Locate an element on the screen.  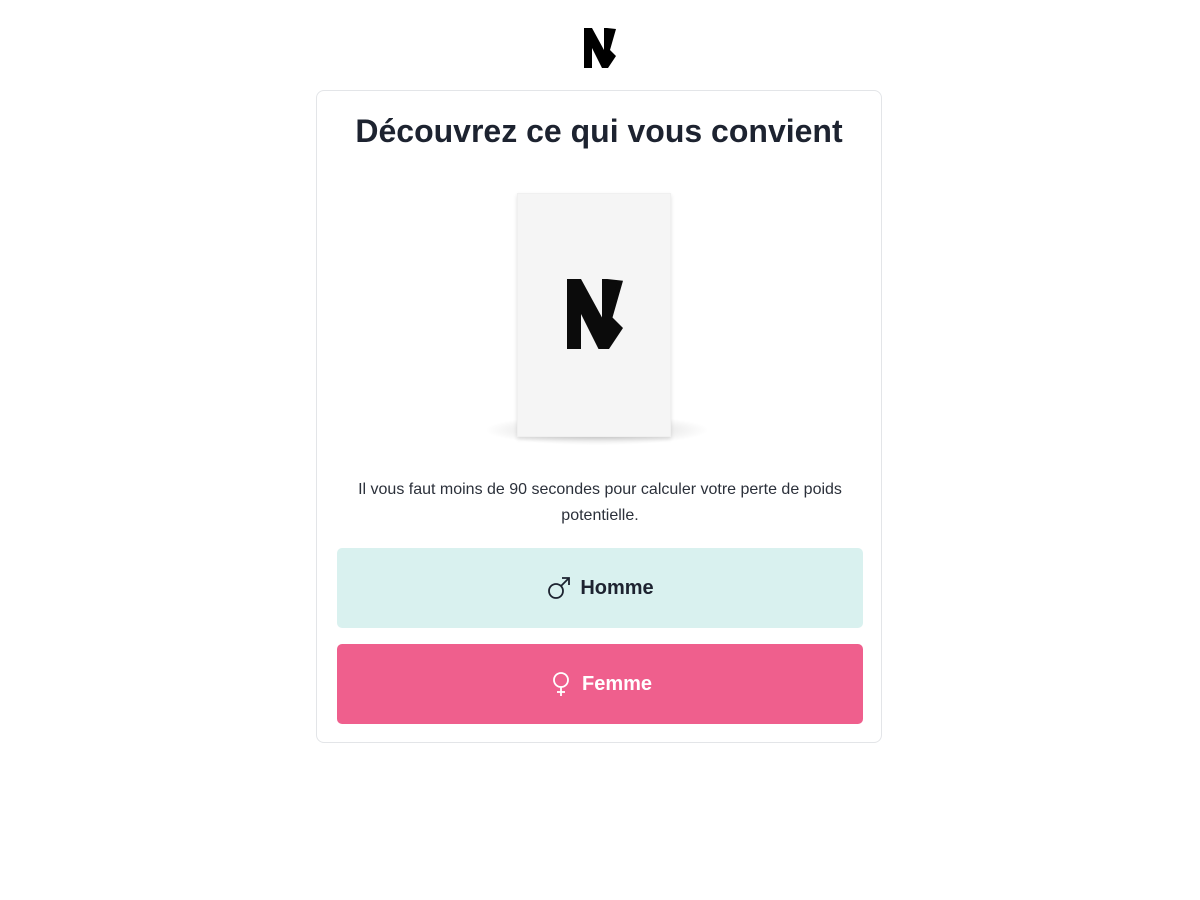
female-symbol-icon is located at coordinates (561, 684).